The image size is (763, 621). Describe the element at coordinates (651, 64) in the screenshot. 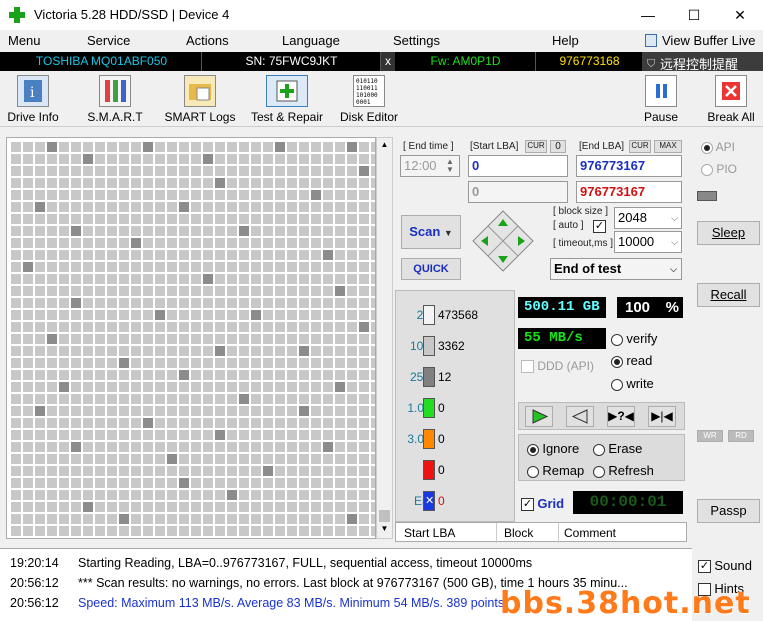

I see `shield-icon: ⛉` at that location.